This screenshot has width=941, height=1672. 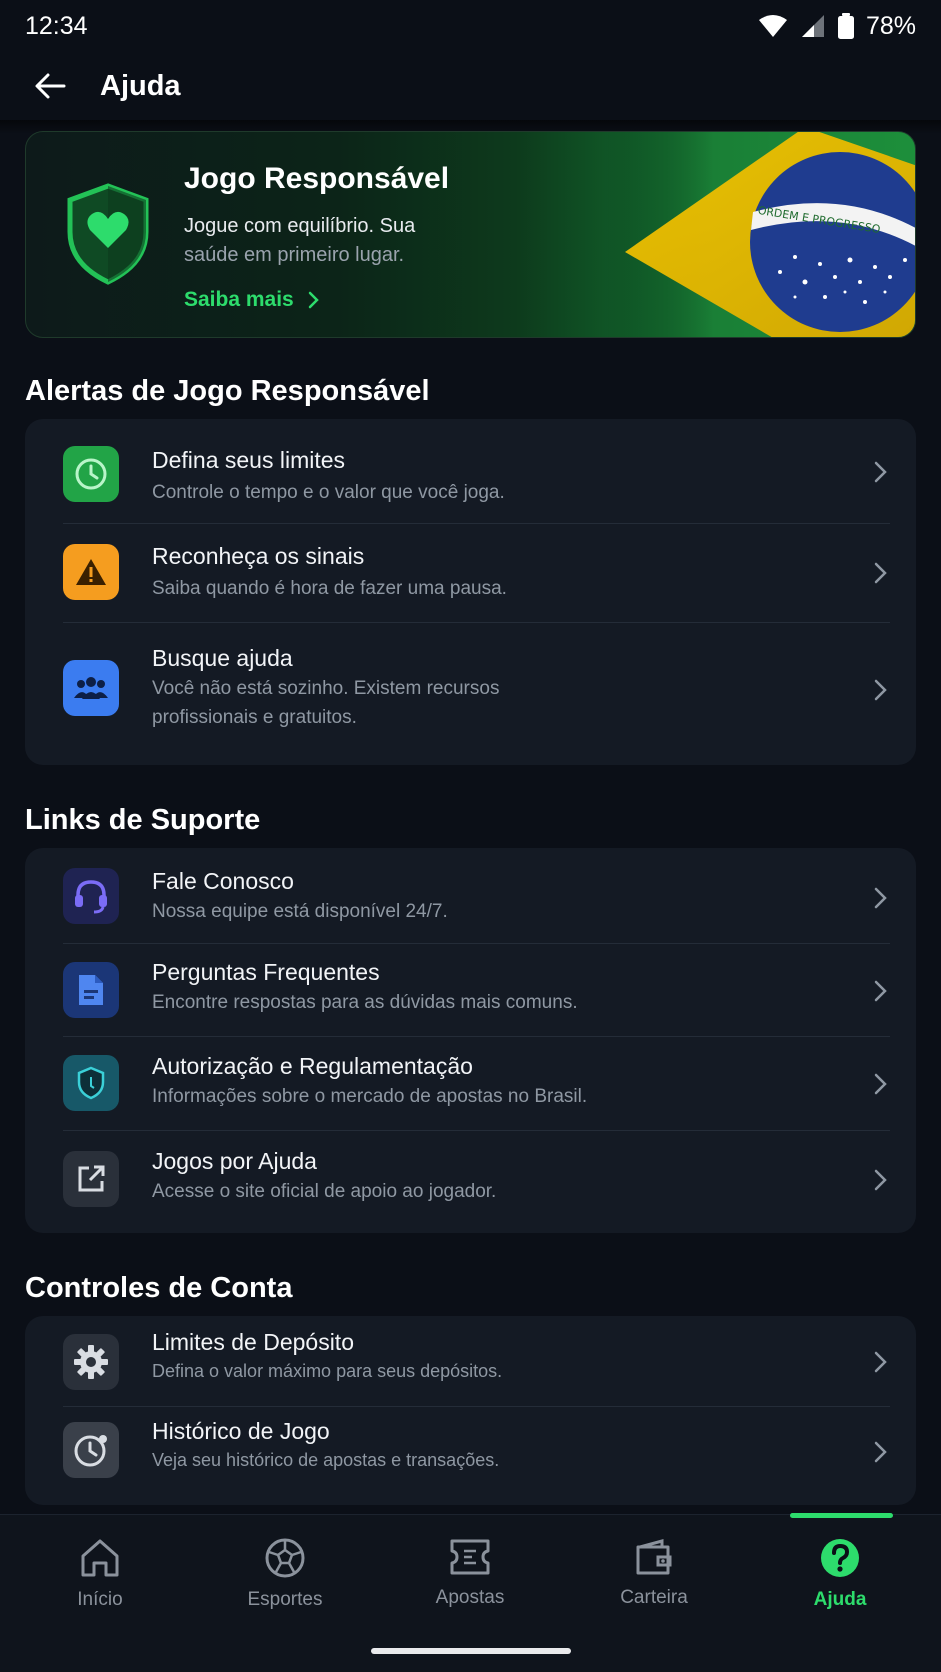 I want to click on history-icon, so click(x=91, y=1450).